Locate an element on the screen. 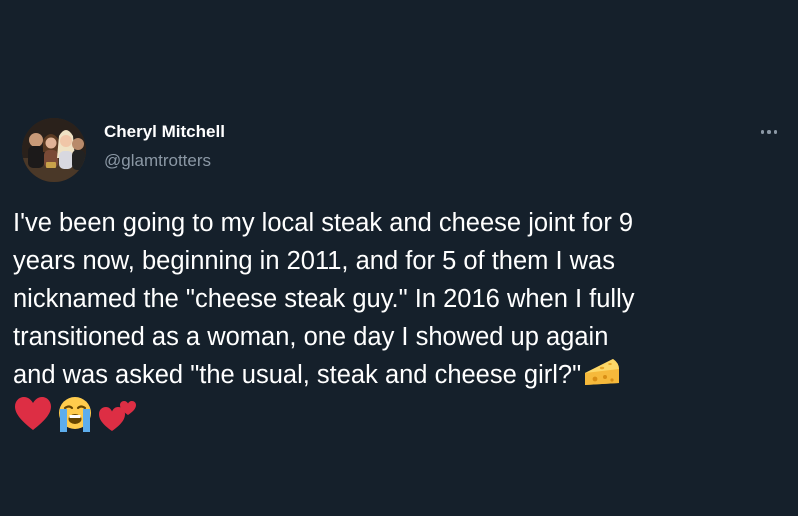 Image resolution: width=798 pixels, height=516 pixels. emoji-row is located at coordinates (76, 414).